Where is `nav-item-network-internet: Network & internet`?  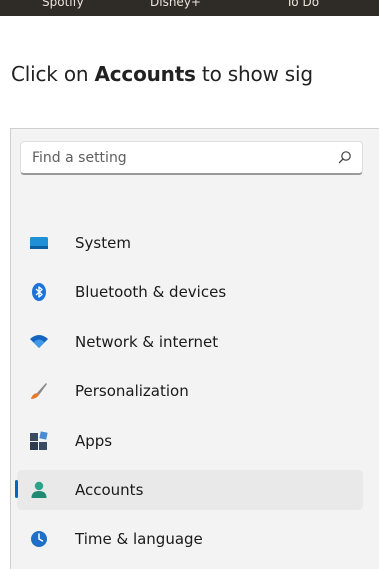 nav-item-network-internet: Network & internet is located at coordinates (190, 342).